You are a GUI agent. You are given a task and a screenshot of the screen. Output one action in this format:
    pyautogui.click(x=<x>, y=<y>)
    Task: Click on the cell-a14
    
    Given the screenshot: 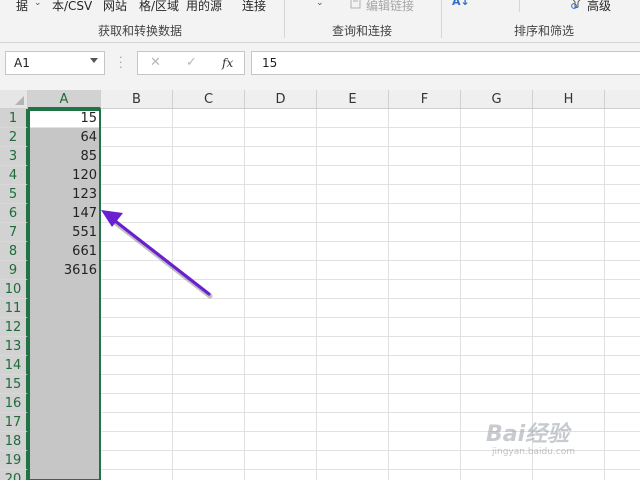 What is the action you would take?
    pyautogui.click(x=64, y=365)
    